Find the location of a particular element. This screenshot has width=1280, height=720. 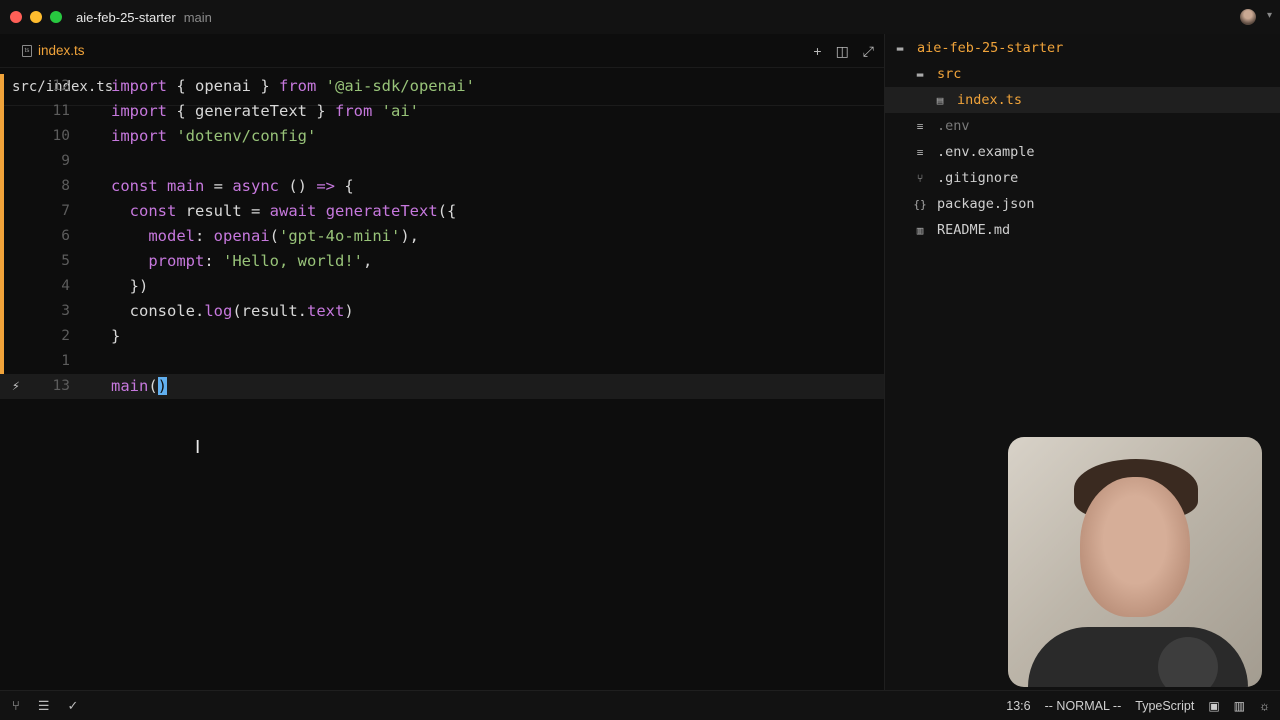

line-text: import { openai } from '@ai-sdk/openai' is located at coordinates (293, 86).